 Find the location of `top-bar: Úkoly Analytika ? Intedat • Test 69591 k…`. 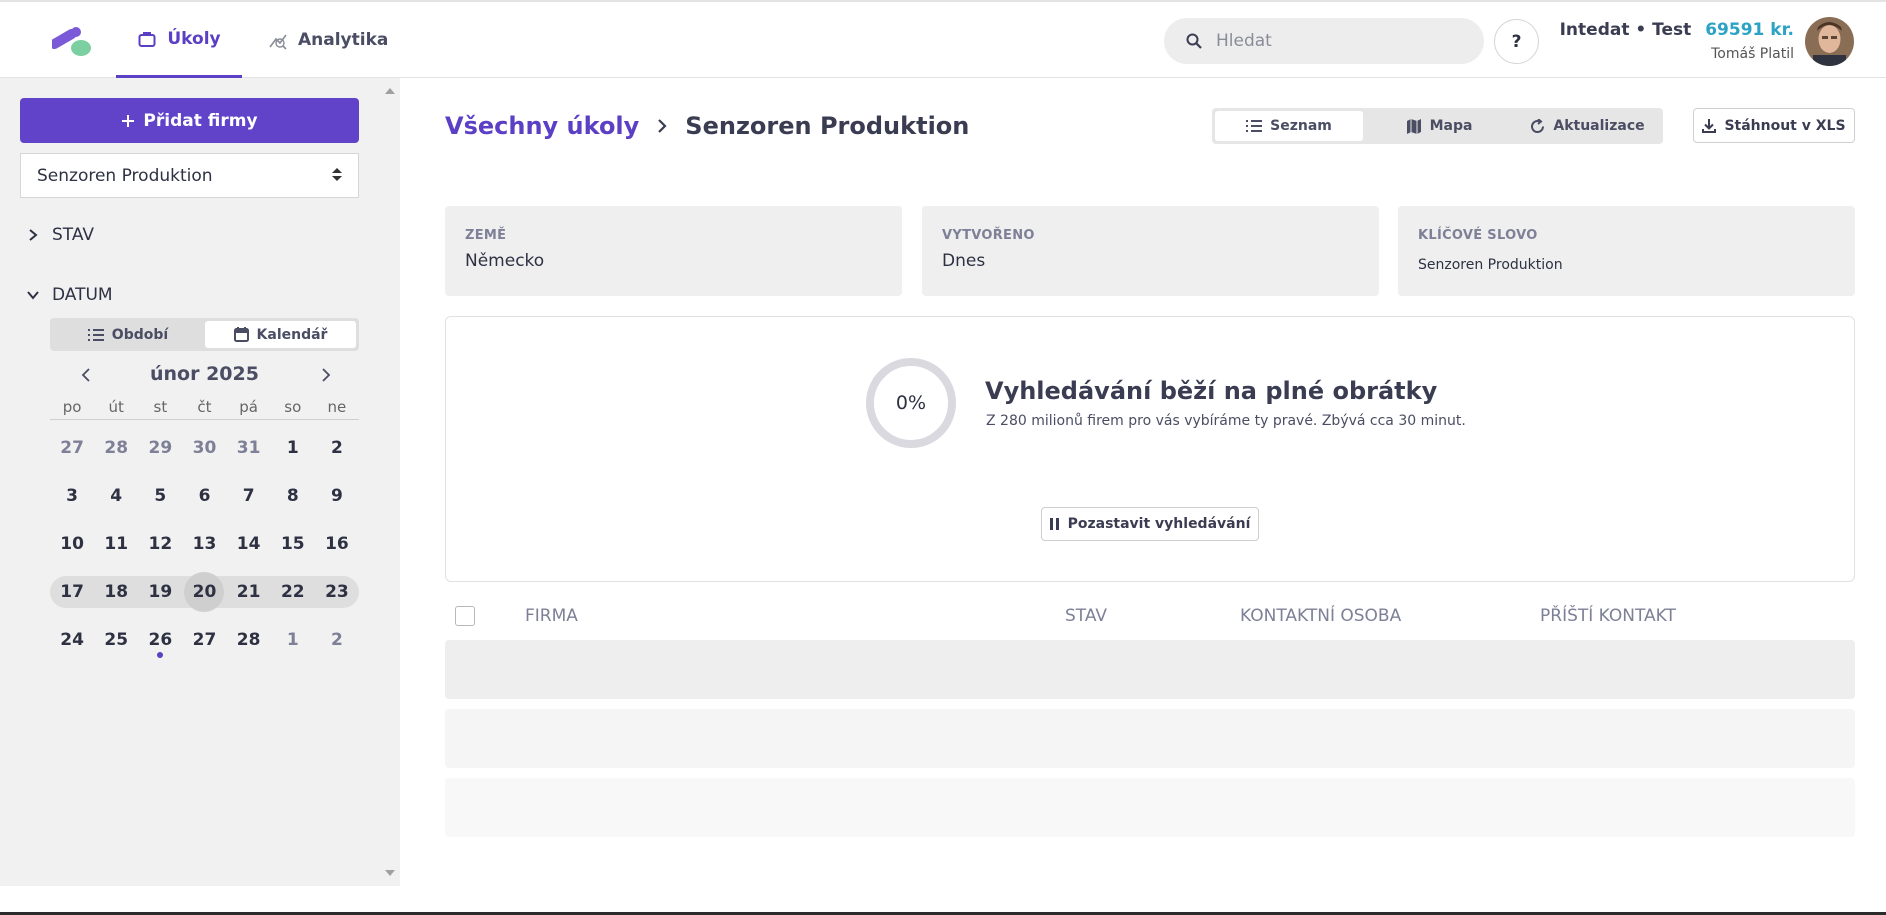

top-bar: Úkoly Analytika ? Intedat • Test 69591 k… is located at coordinates (943, 39).